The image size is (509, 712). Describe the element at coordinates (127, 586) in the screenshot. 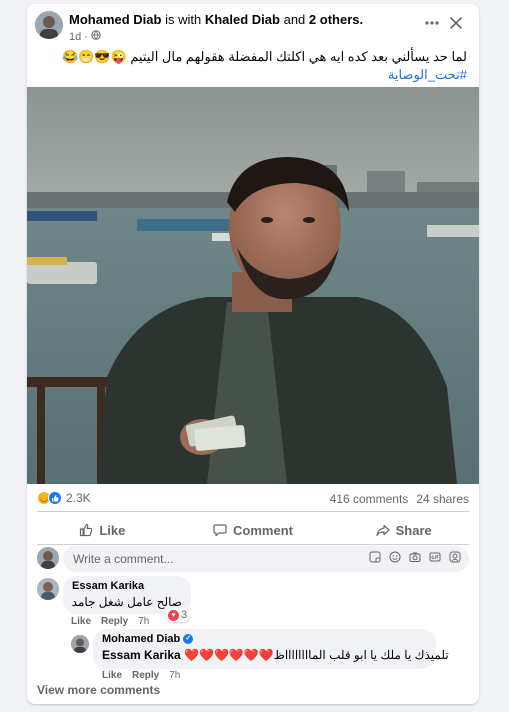

I see `comment-author: Essam Karika` at that location.